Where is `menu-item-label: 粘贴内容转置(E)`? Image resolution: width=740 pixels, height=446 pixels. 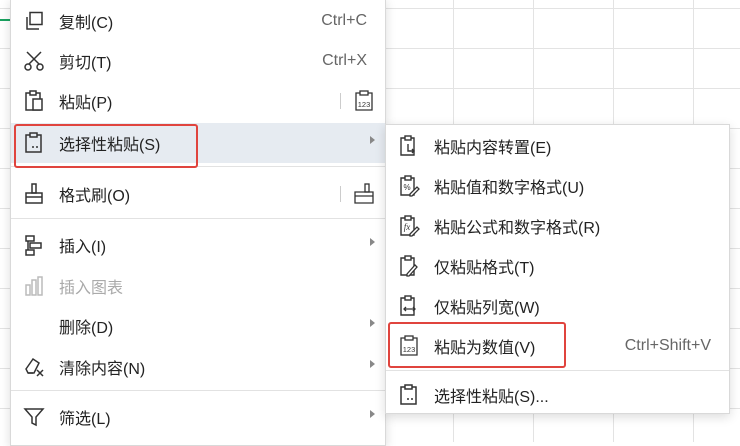
menu-item-label: 粘贴内容转置(E) is located at coordinates (493, 148).